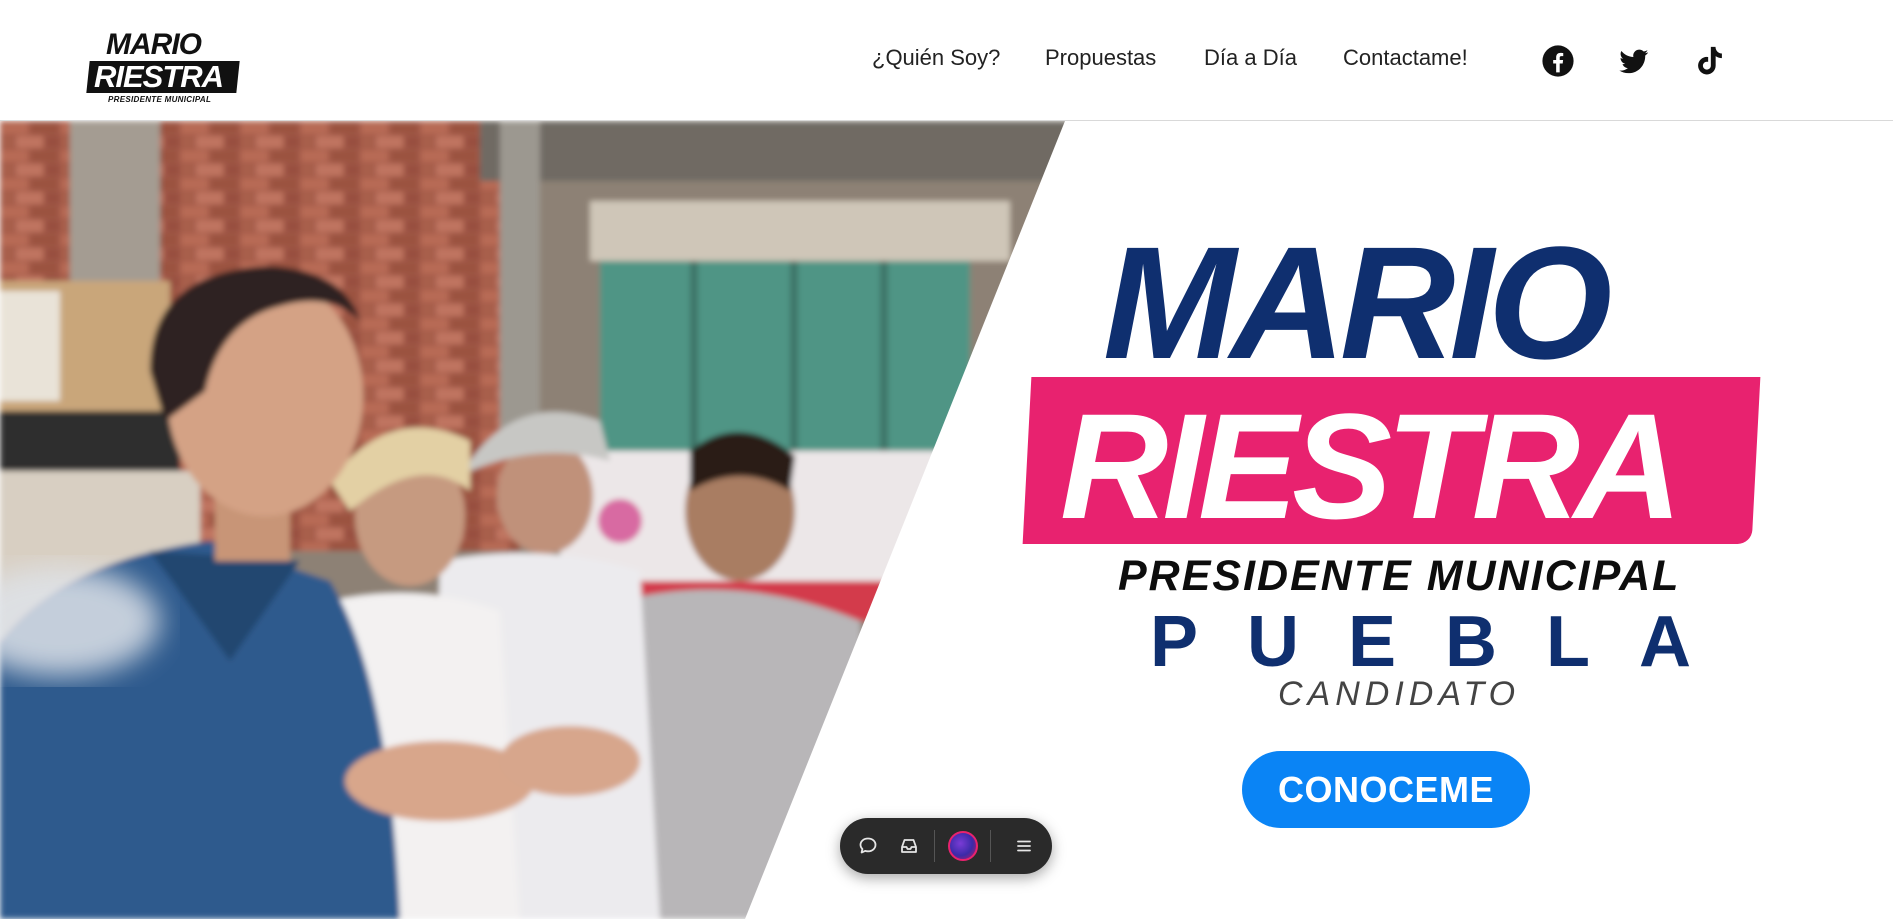 This screenshot has width=1893, height=919. I want to click on hero-role: CANDIDATO, so click(1399, 694).